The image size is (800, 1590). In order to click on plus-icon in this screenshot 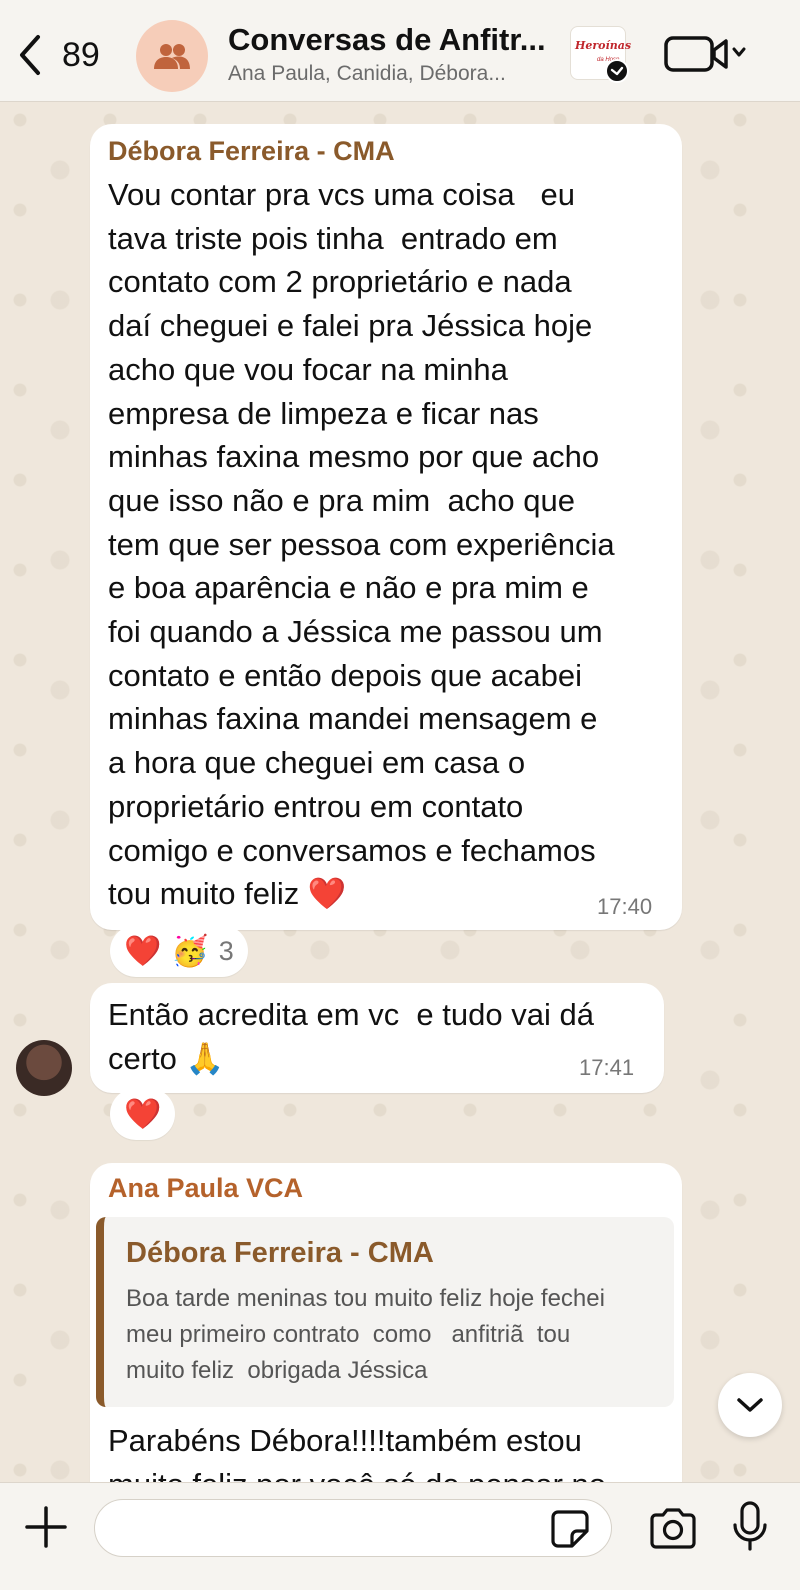, I will do `click(46, 1527)`.